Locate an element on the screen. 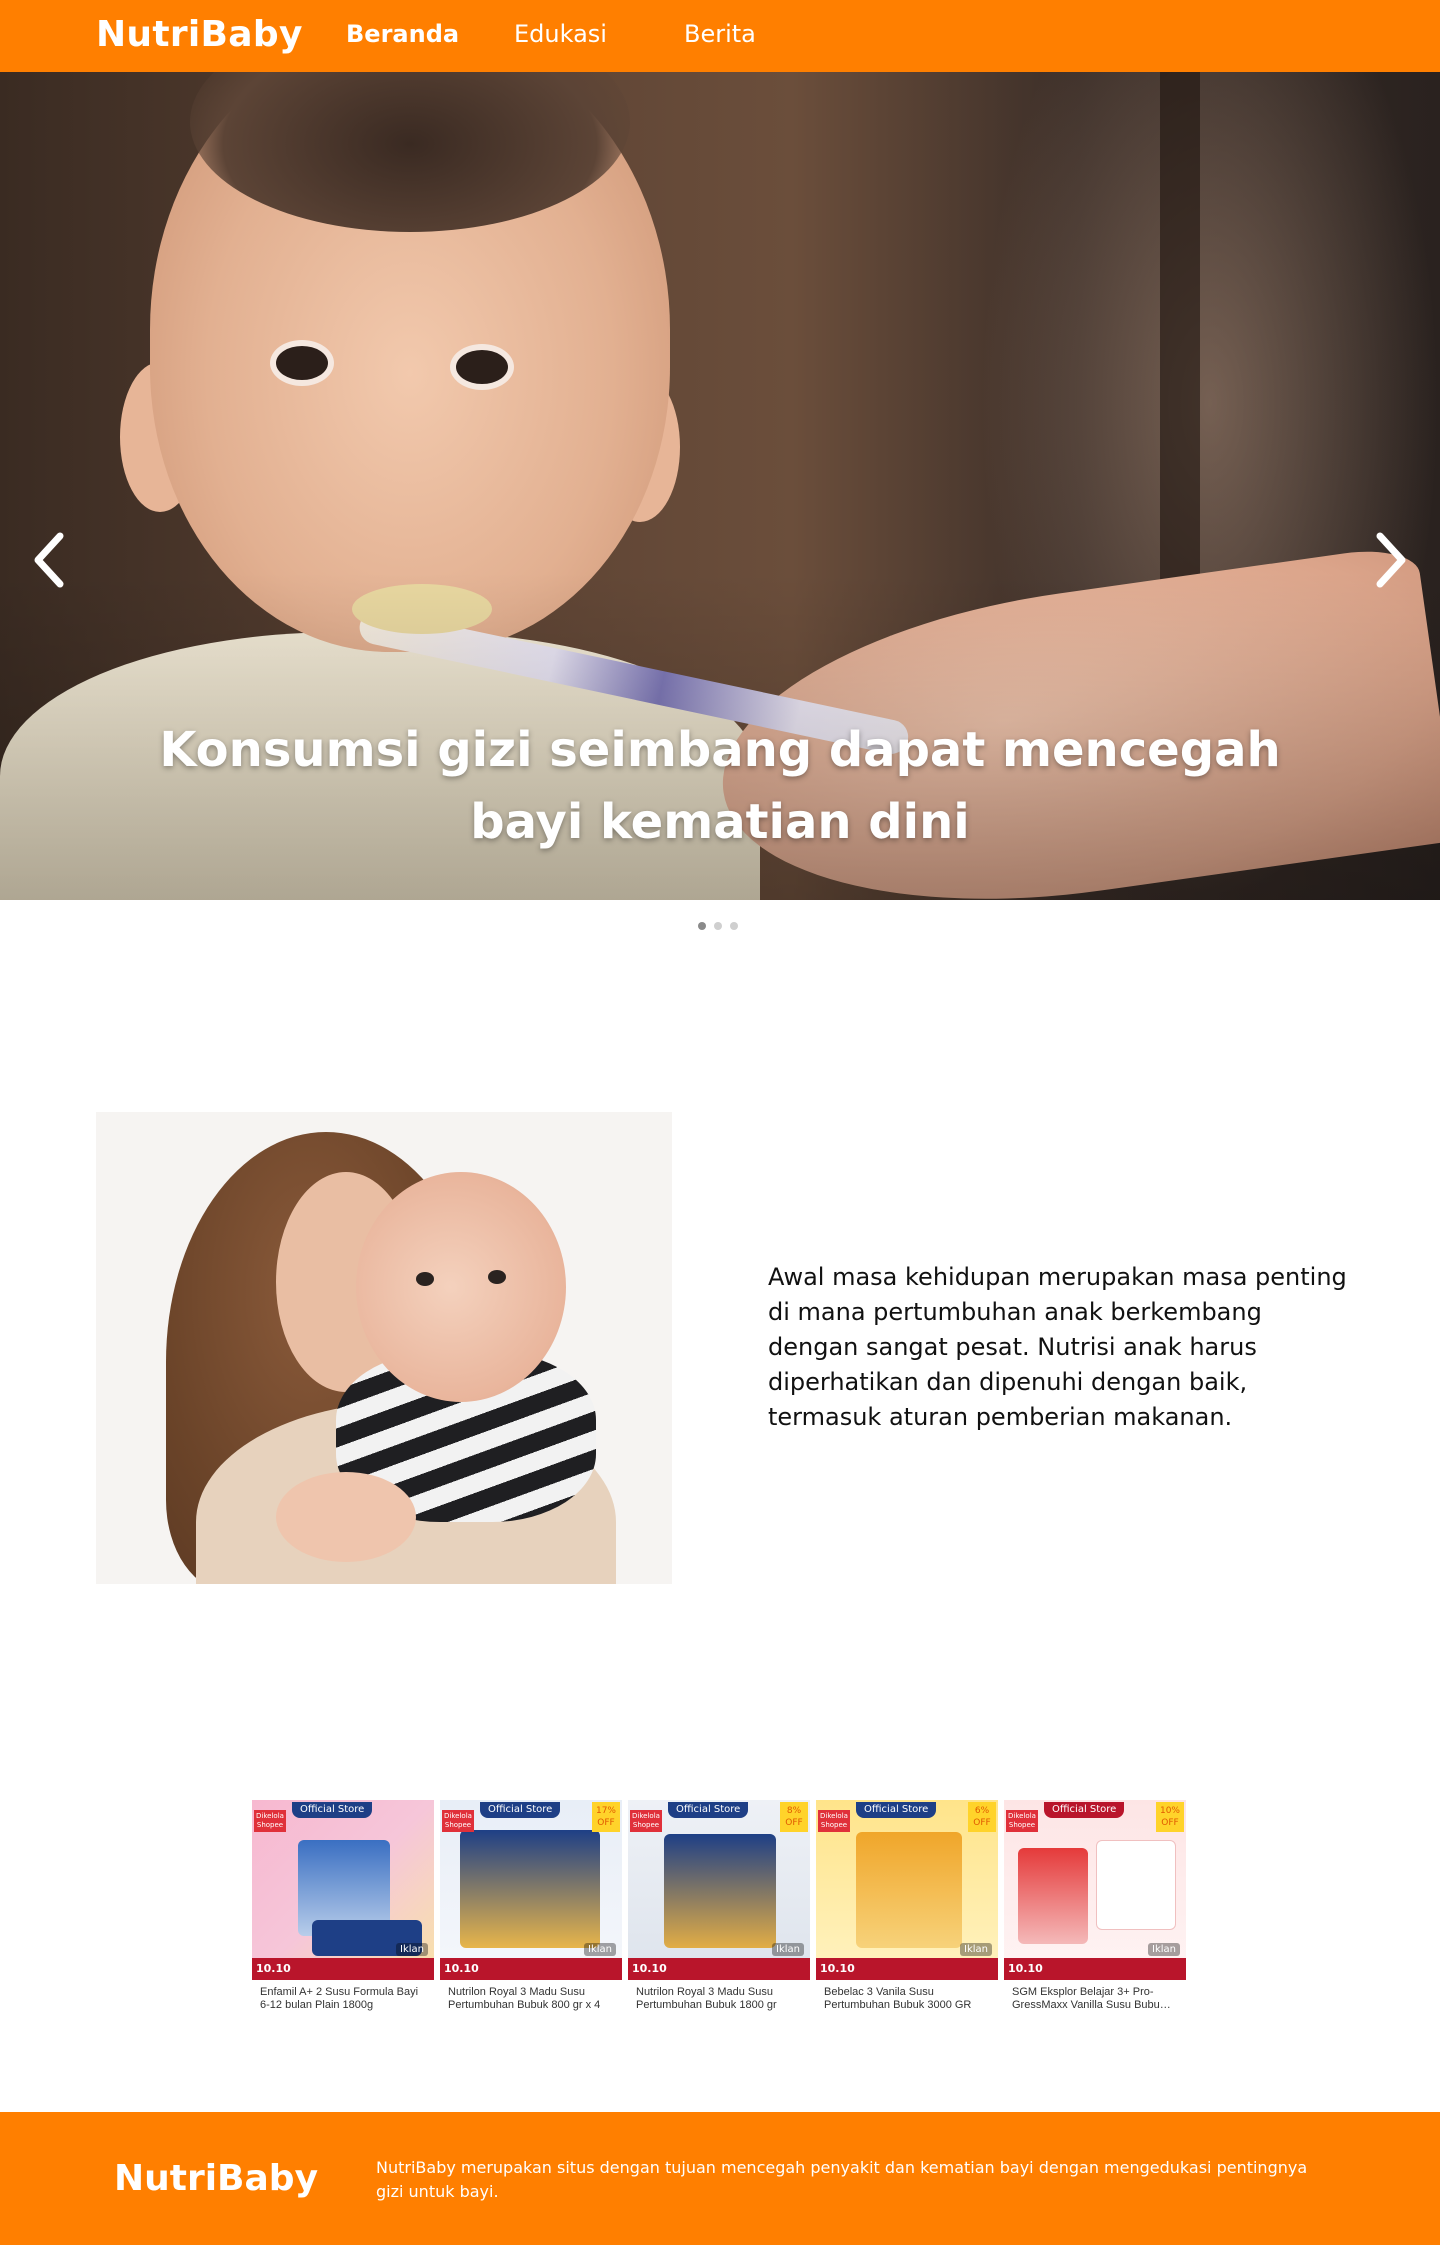 This screenshot has width=1440, height=2245. top-navbar: NutriBaby Beranda Edukasi Berita is located at coordinates (720, 36).